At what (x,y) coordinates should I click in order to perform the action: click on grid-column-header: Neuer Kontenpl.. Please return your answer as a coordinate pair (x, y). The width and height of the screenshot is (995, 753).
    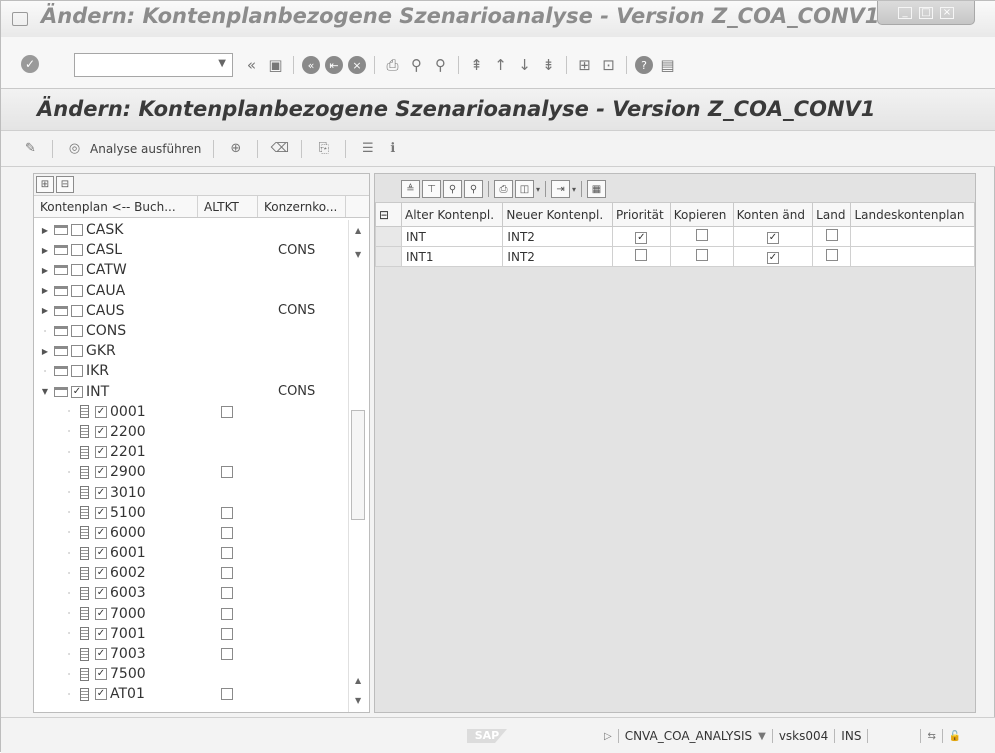
    Looking at the image, I should click on (557, 214).